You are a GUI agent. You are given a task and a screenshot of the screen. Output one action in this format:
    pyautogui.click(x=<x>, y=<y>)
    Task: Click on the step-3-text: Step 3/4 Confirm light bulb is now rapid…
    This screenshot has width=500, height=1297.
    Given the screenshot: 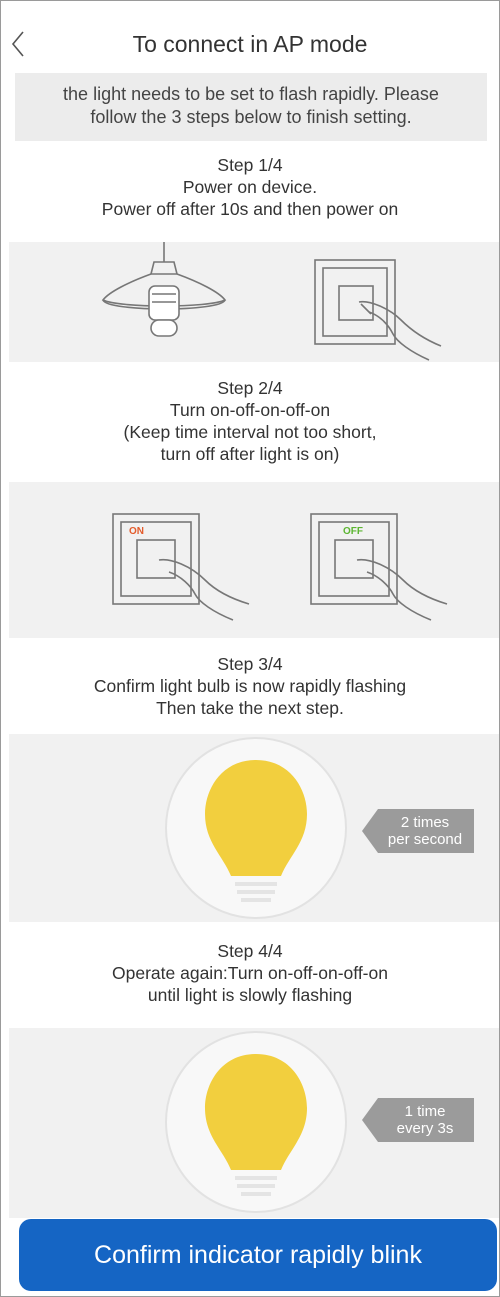 What is the action you would take?
    pyautogui.click(x=250, y=686)
    